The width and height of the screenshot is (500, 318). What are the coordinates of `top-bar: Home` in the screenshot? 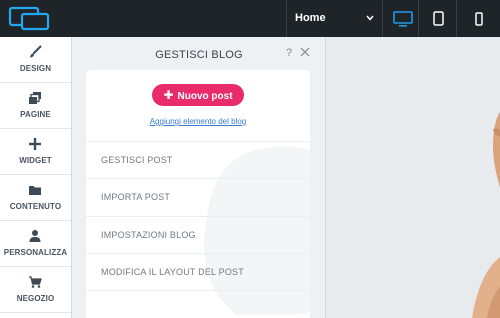 It's located at (250, 18).